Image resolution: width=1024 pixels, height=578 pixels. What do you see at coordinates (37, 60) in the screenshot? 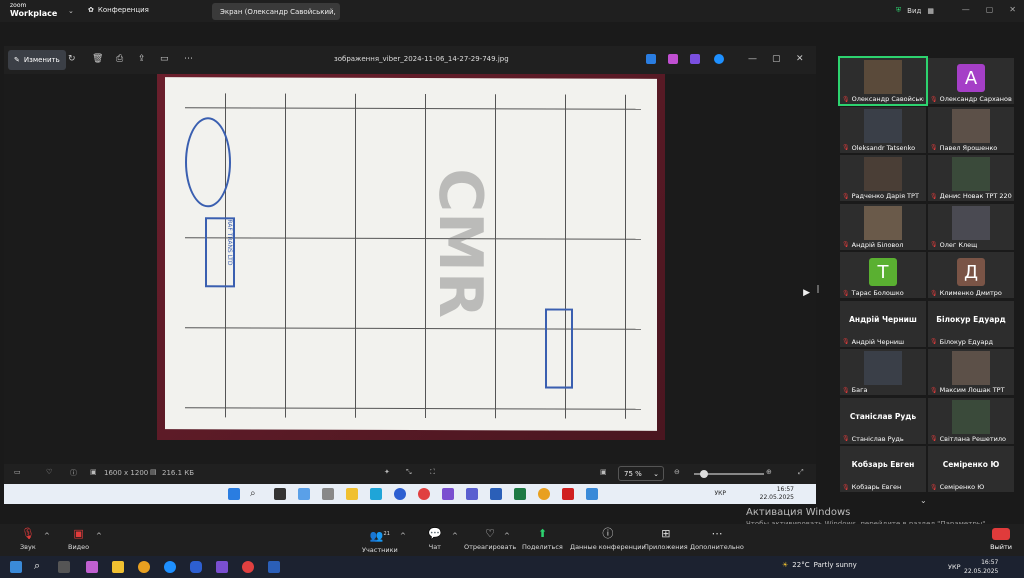
I see `edit-button: ✎ Изменить` at bounding box center [37, 60].